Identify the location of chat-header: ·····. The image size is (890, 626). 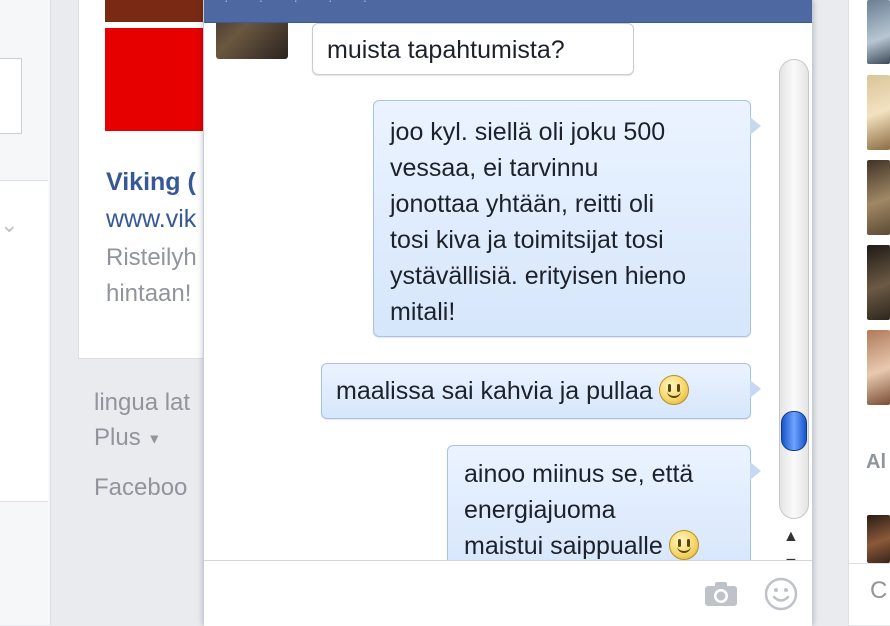
(508, 11).